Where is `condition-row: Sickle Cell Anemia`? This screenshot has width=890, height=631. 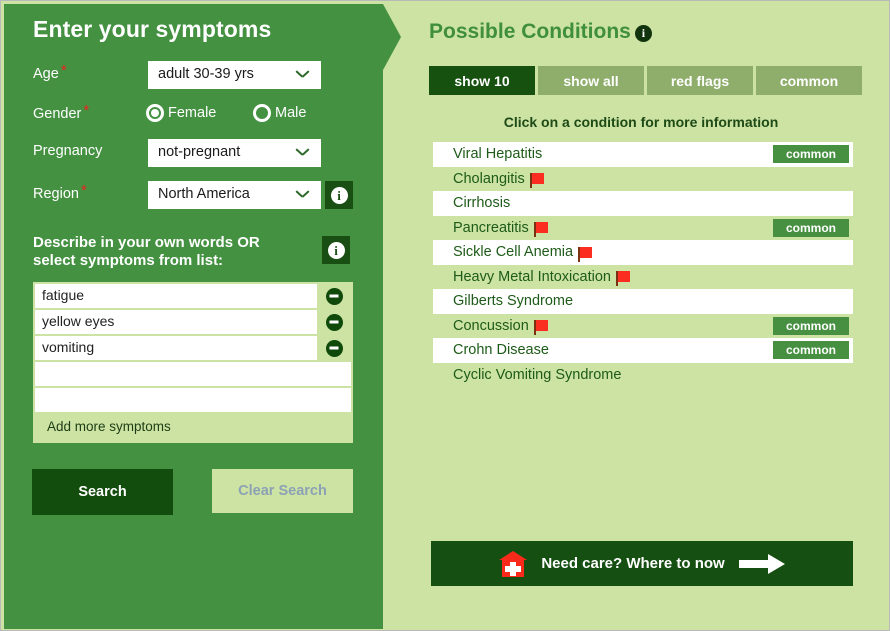
condition-row: Sickle Cell Anemia is located at coordinates (643, 252).